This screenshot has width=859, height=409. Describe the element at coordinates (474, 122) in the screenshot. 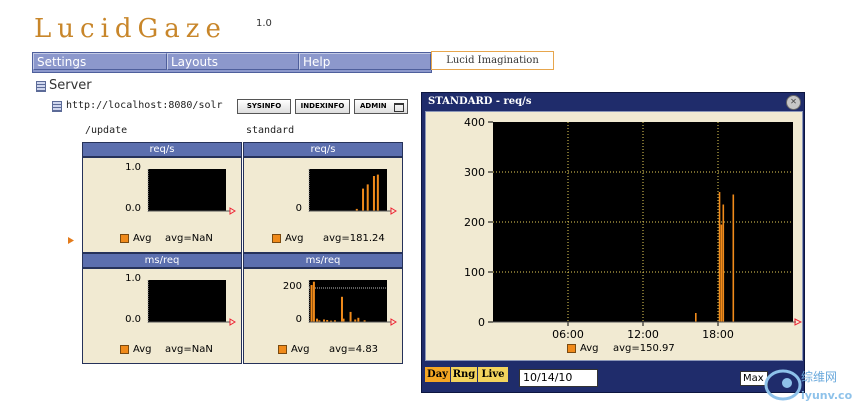

I see `y-tick-label: 400` at that location.